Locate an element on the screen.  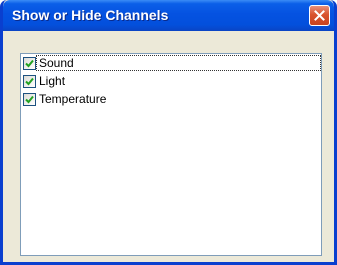
list-item-label: Temperature is located at coordinates (73, 99).